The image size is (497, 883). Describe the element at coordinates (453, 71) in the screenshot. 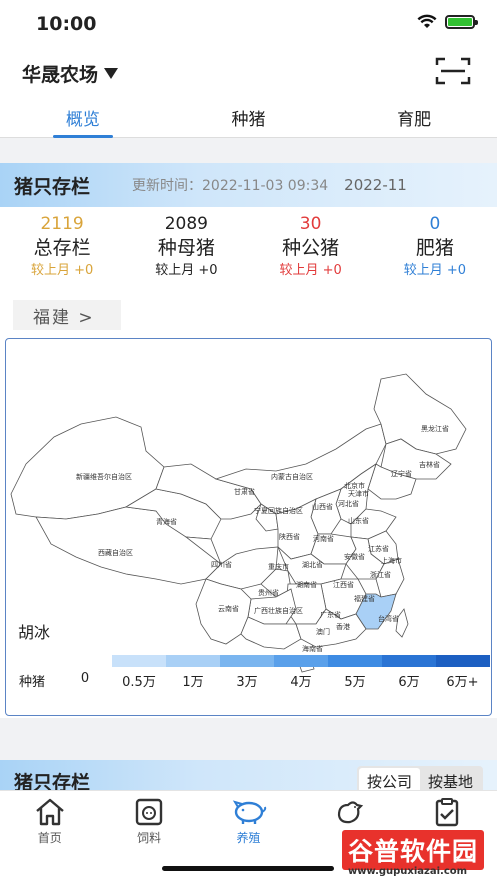

I see `scan-icon` at that location.